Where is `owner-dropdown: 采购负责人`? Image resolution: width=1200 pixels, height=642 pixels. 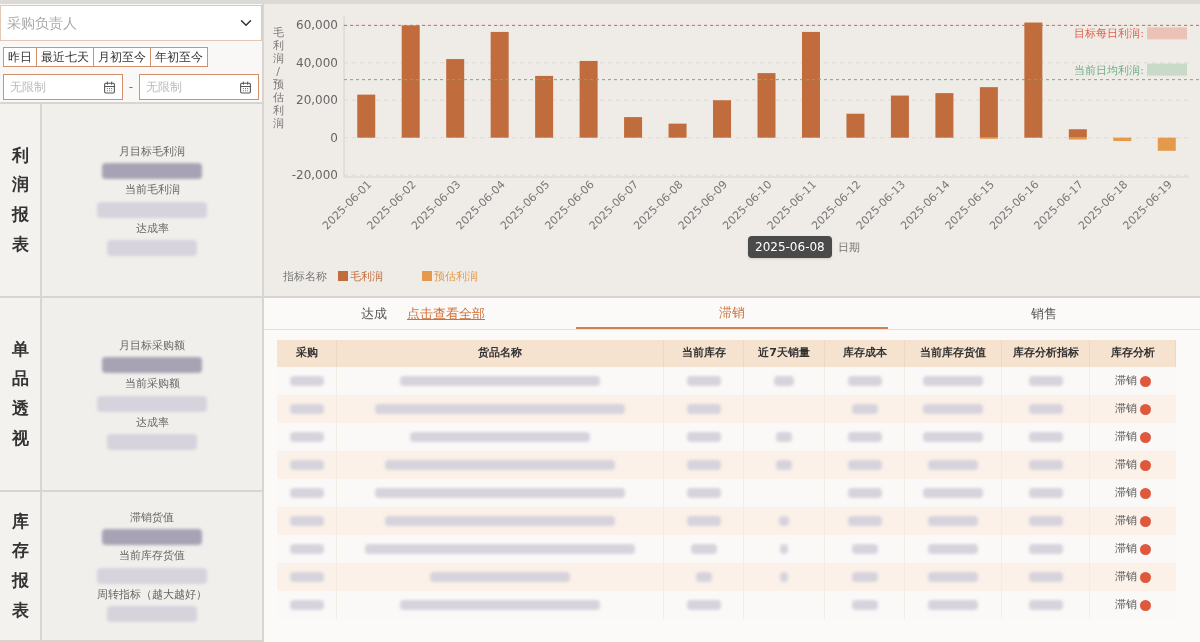 owner-dropdown: 采购负责人 is located at coordinates (131, 23).